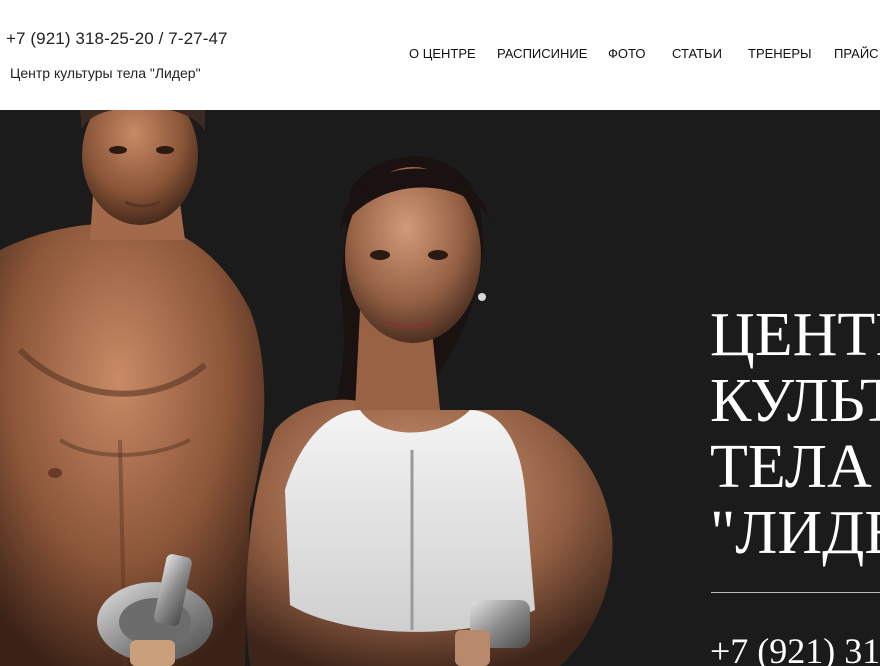 This screenshot has width=880, height=666. What do you see at coordinates (795, 401) in the screenshot?
I see `hero-title-line: КУЛЬТУРЫ` at bounding box center [795, 401].